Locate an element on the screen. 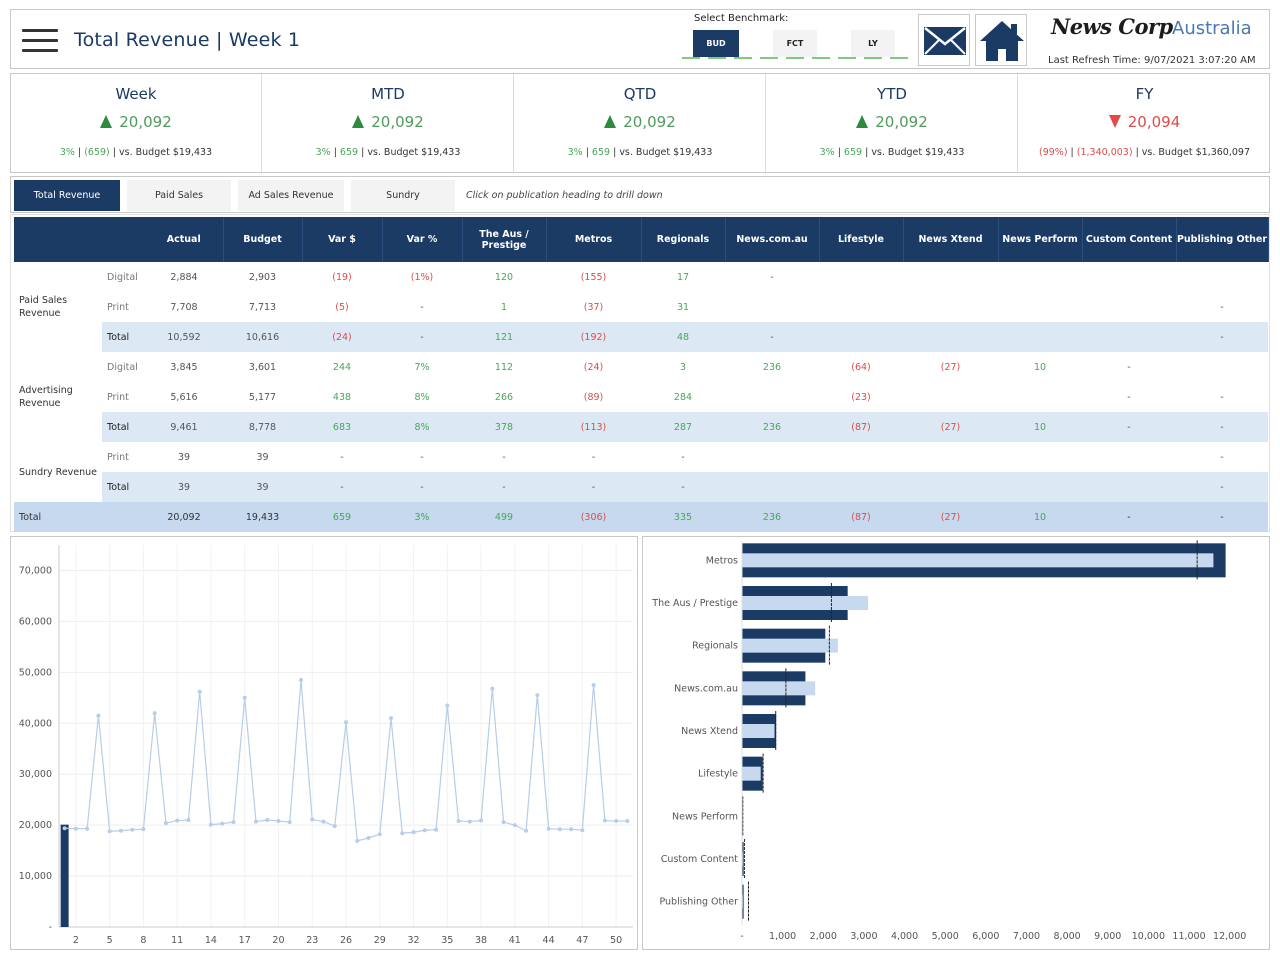  category-label: News Xtend is located at coordinates (709, 731).